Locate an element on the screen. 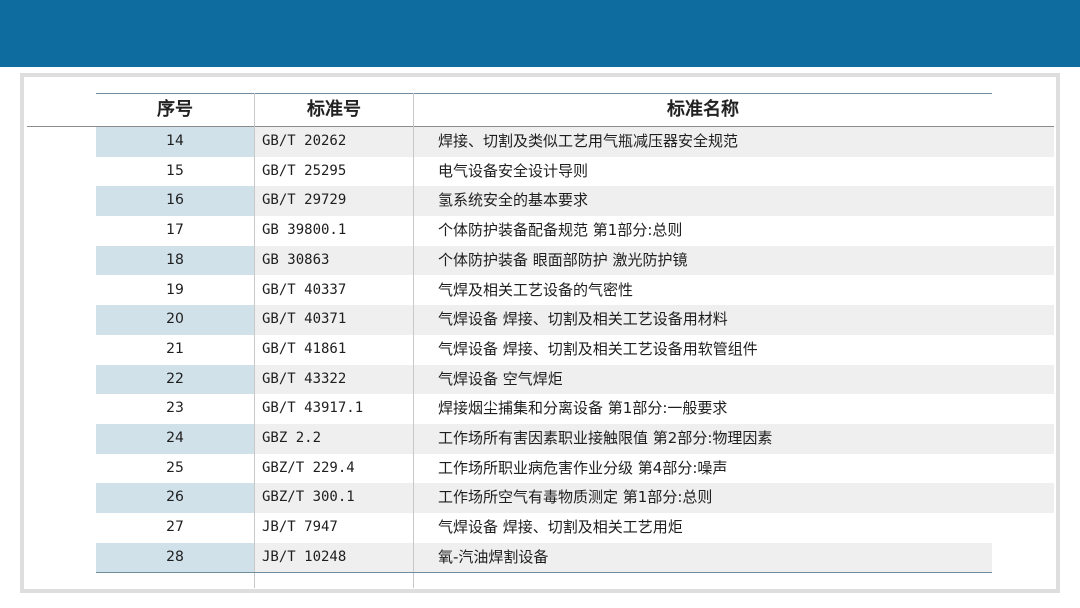 The height and width of the screenshot is (608, 1080). cell-serial-number: 19 is located at coordinates (175, 289).